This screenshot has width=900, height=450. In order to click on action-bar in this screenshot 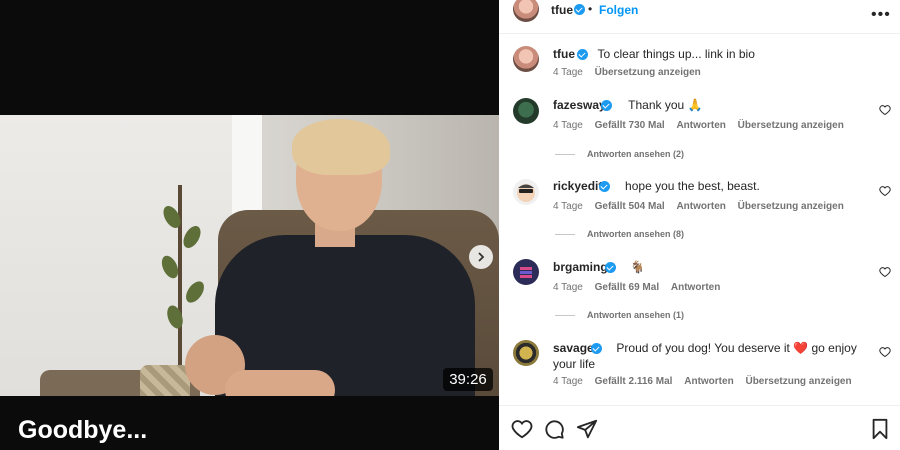, I will do `click(699, 427)`.